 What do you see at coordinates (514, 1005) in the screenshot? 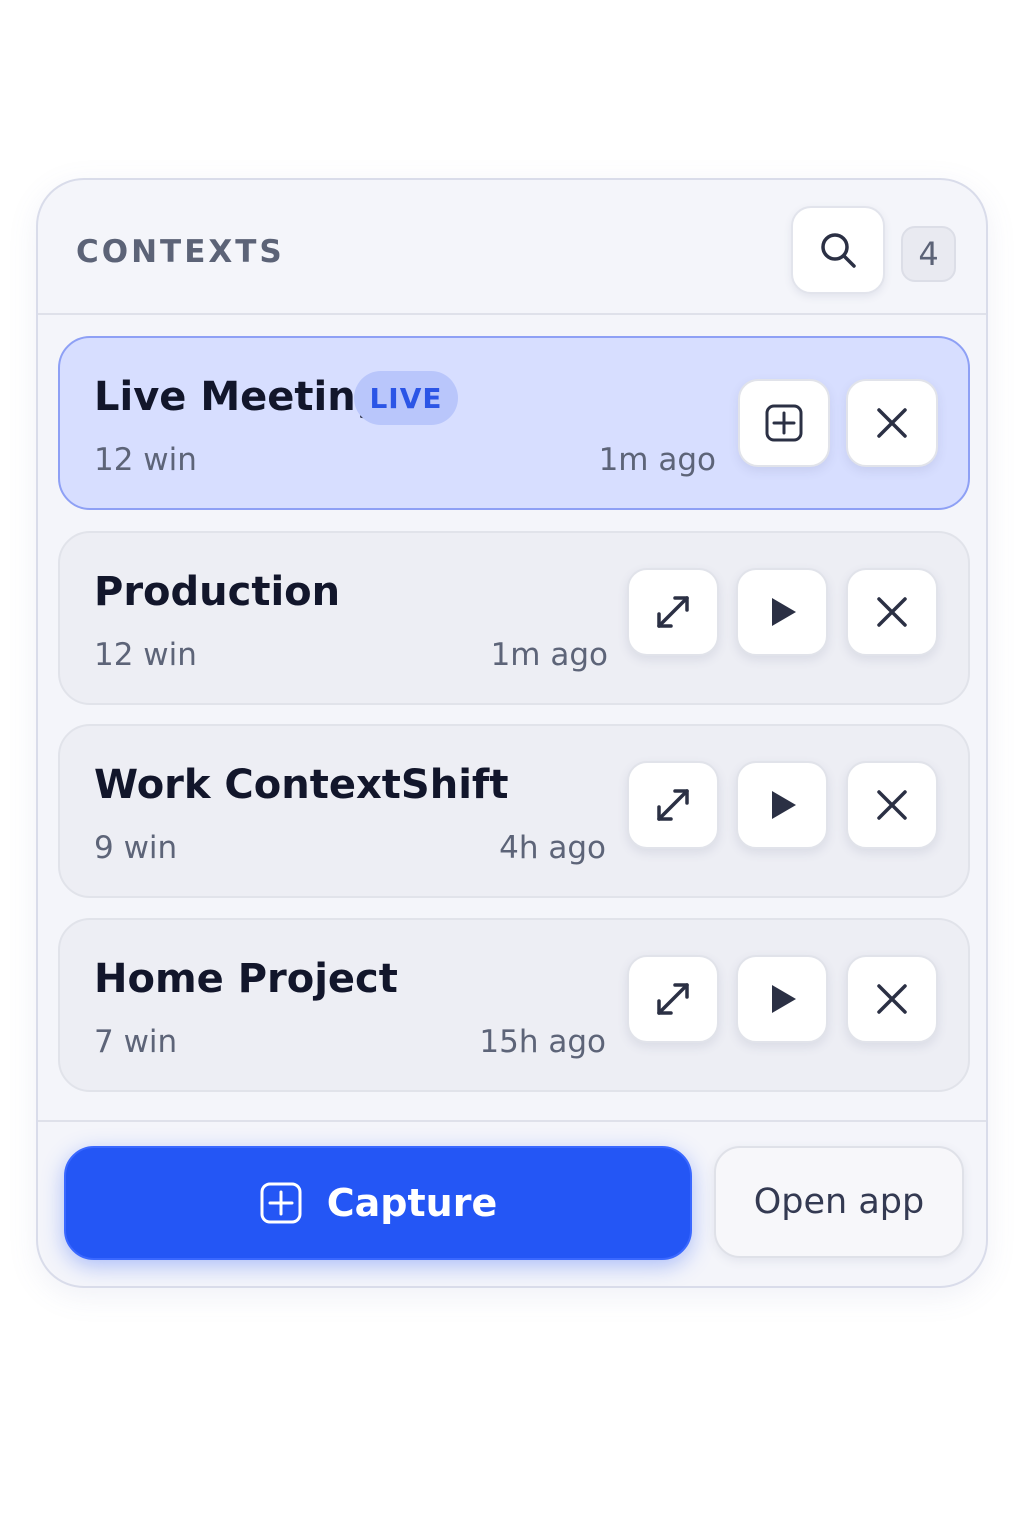
I see `context-card-home-project: Home Project 7 win 15h ago` at bounding box center [514, 1005].